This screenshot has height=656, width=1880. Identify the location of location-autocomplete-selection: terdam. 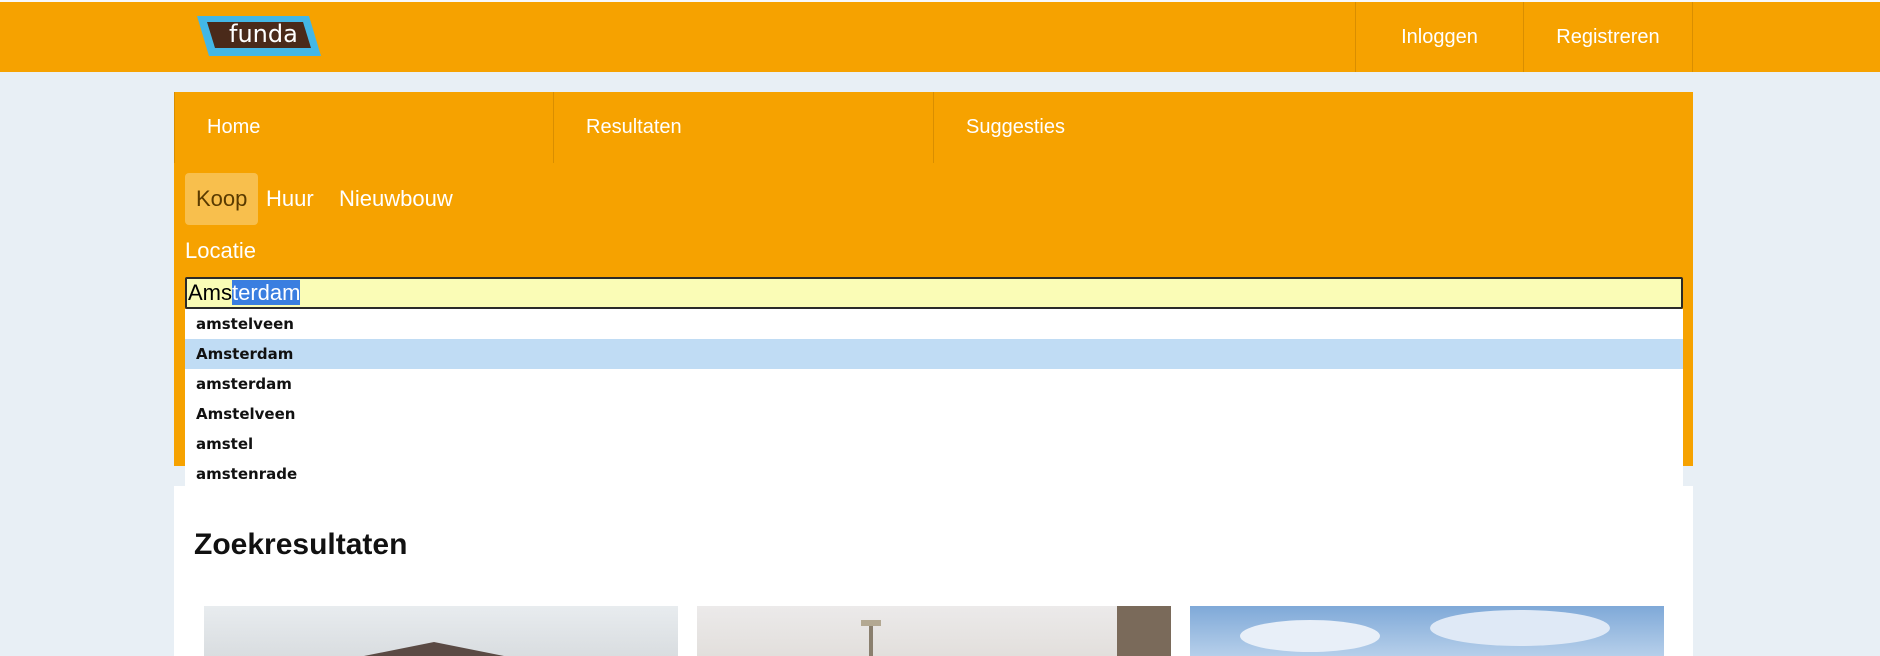
(266, 292).